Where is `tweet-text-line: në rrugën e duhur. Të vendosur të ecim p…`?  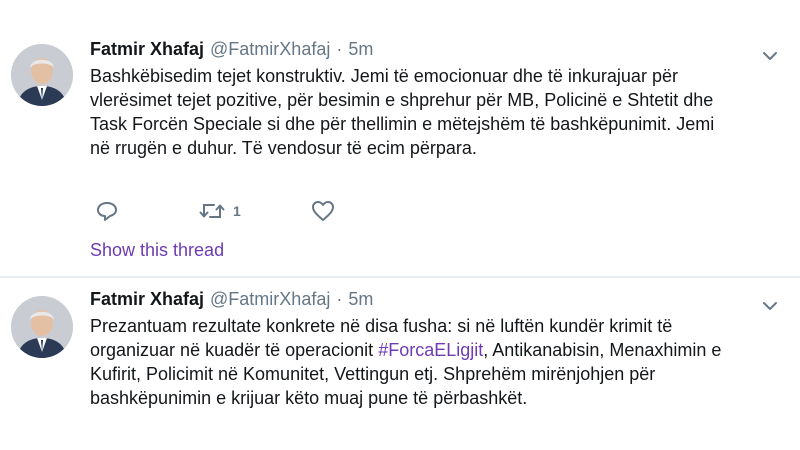
tweet-text-line: në rrugën e duhur. Të vendosur të ecim p… is located at coordinates (283, 148).